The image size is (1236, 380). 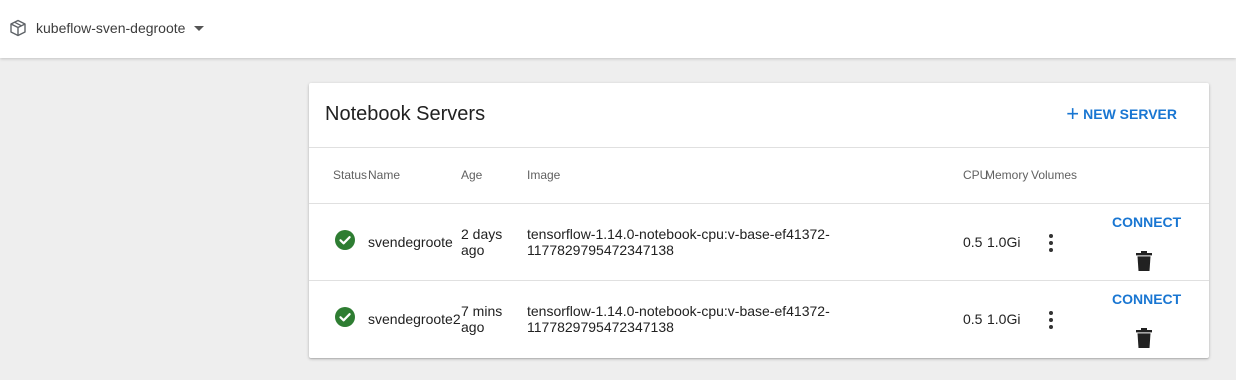 What do you see at coordinates (471, 175) in the screenshot?
I see `header-age: Age` at bounding box center [471, 175].